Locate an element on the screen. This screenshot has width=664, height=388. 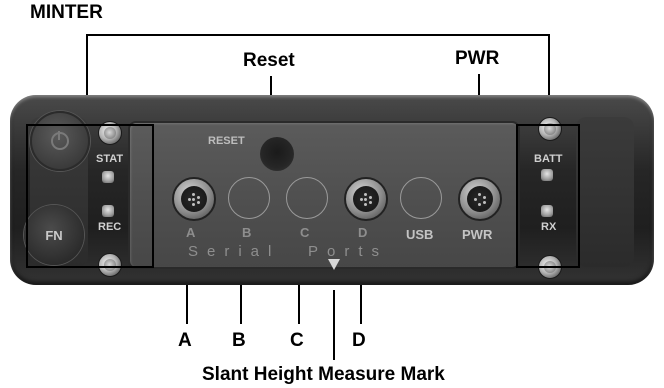
port-d-callout: D is located at coordinates (359, 340).